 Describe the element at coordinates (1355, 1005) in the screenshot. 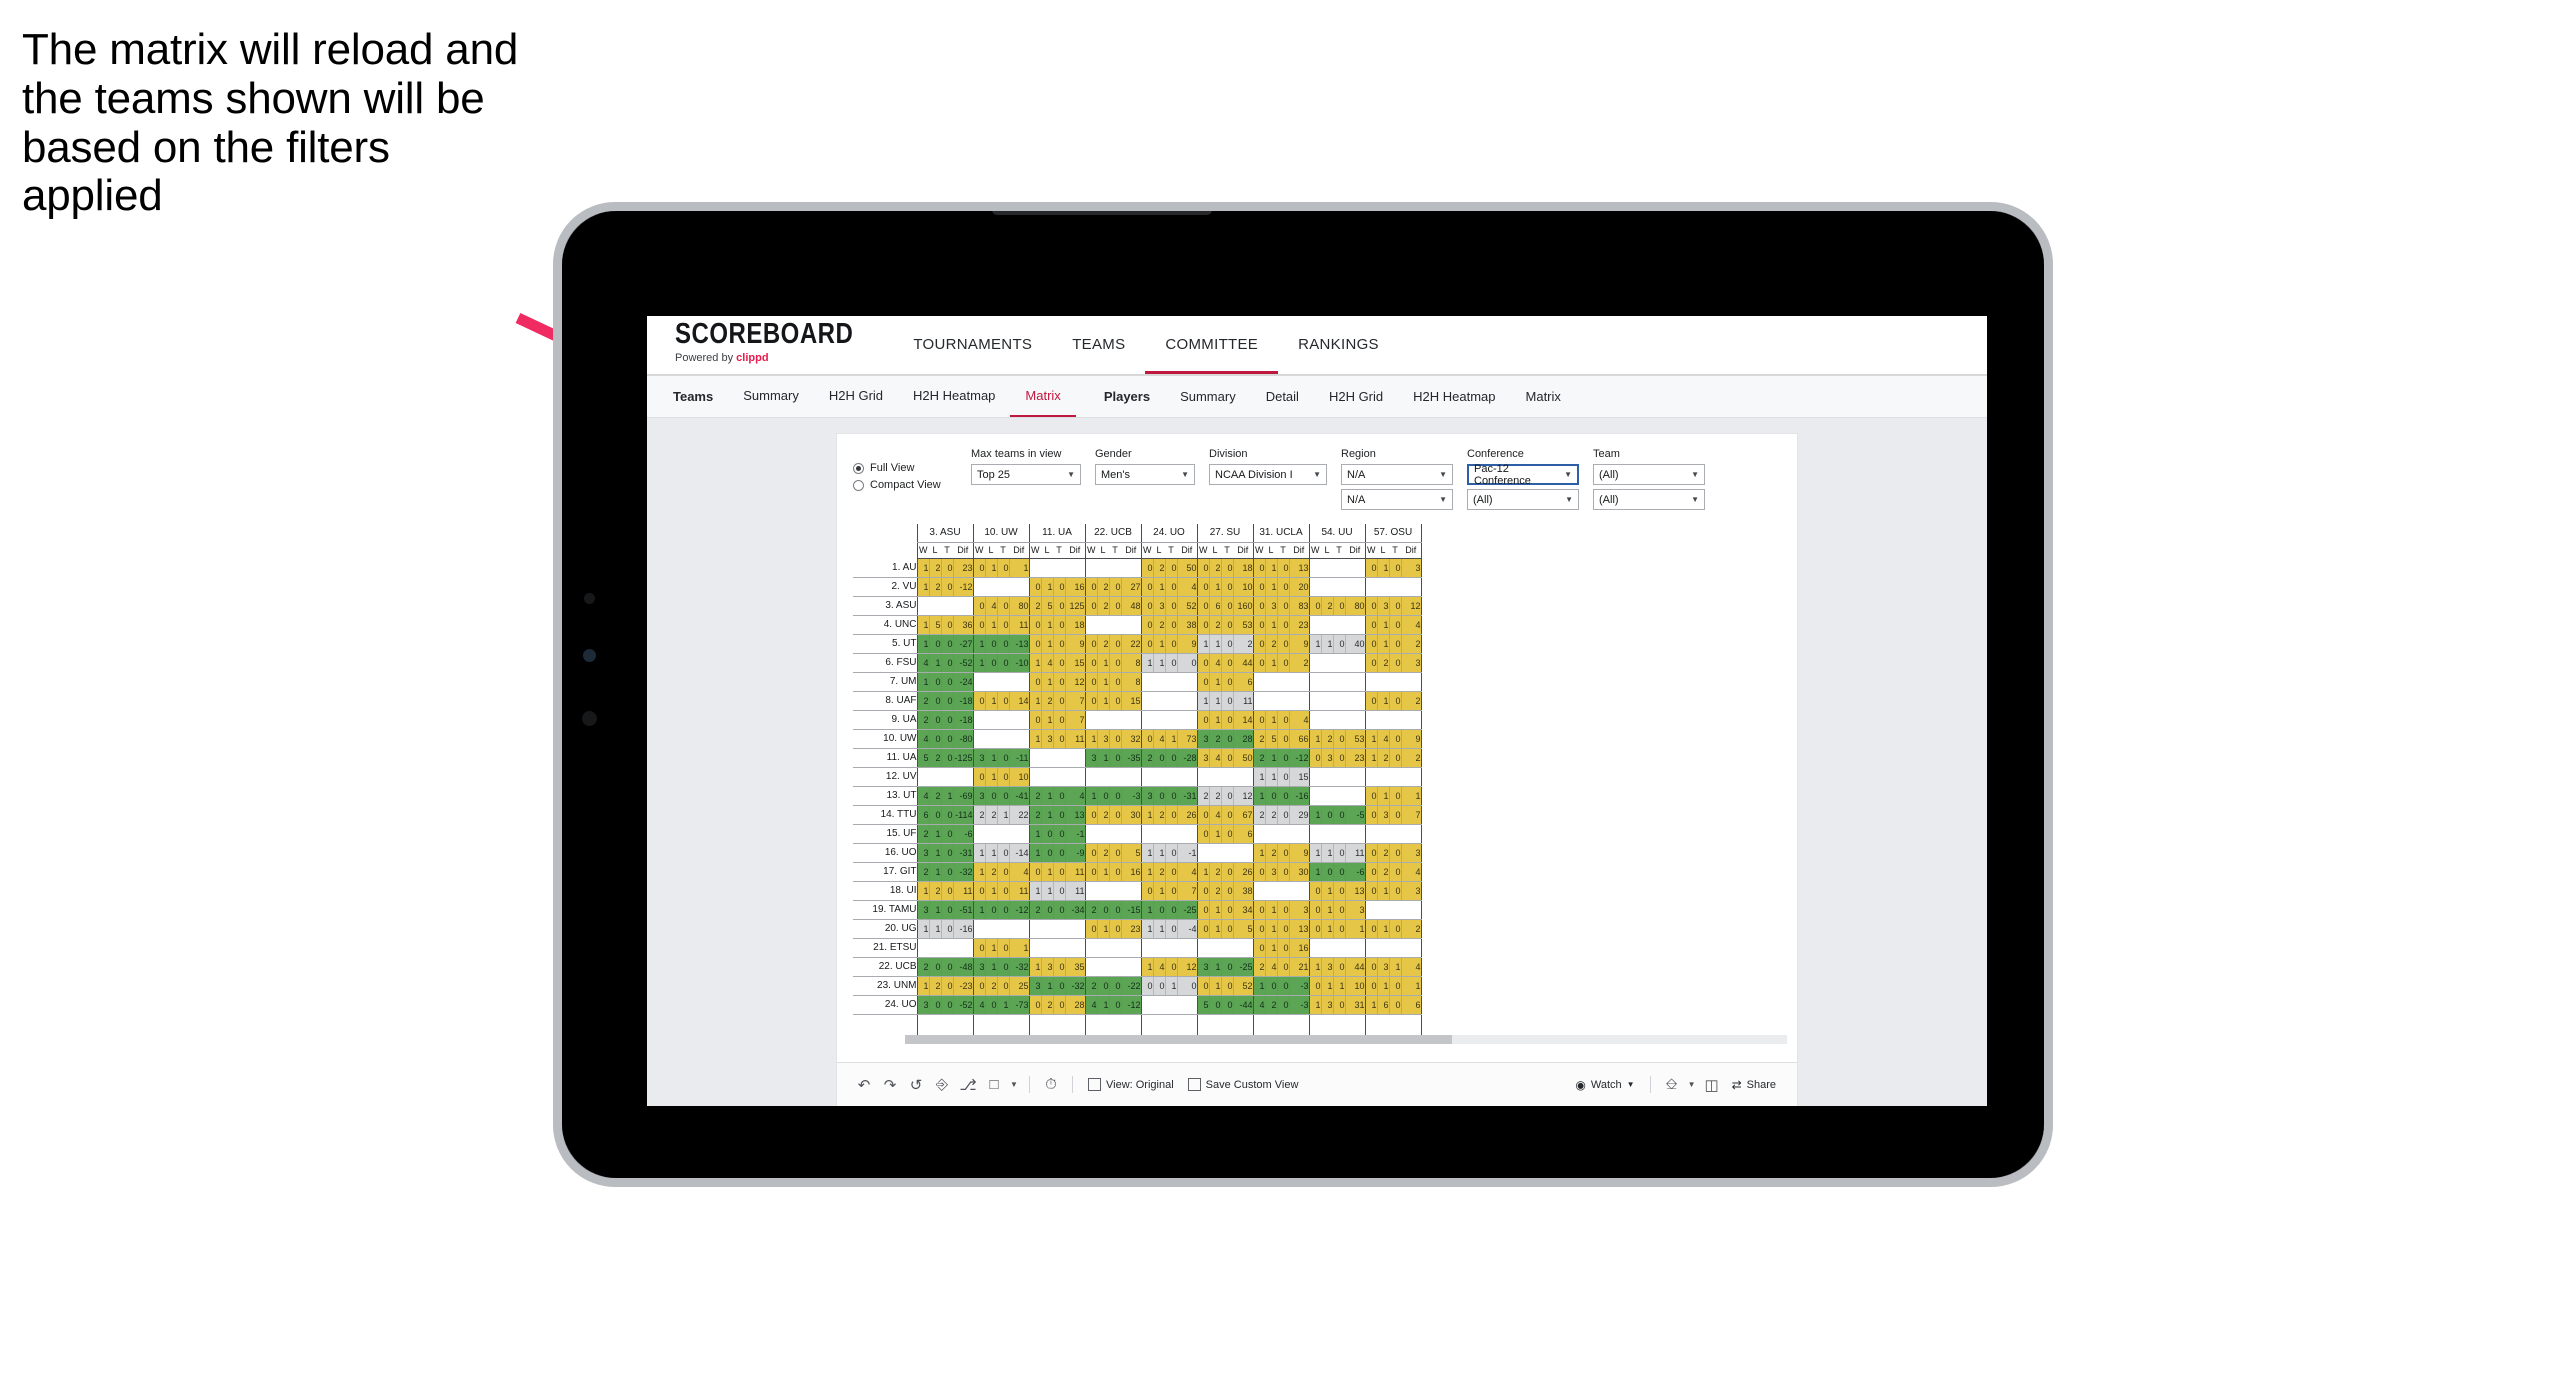

I see `matrix-cell: 31` at that location.